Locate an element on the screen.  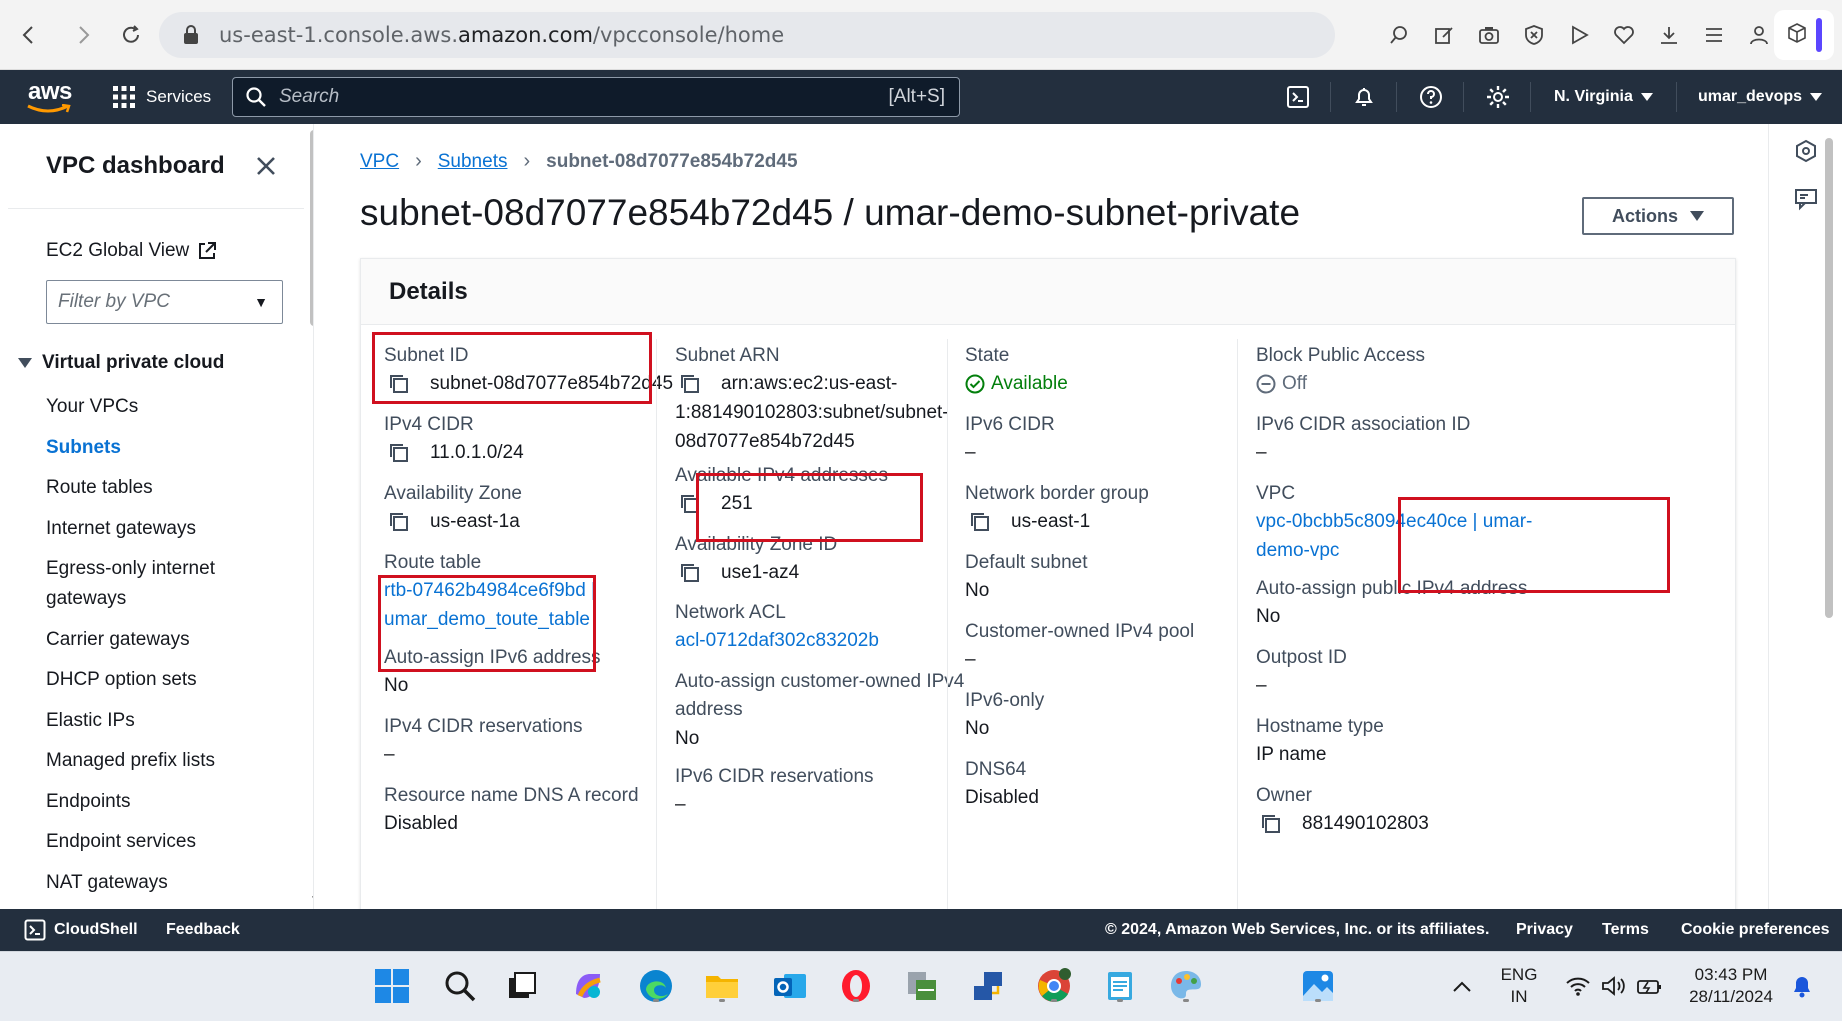
battery-icon is located at coordinates (1650, 986).